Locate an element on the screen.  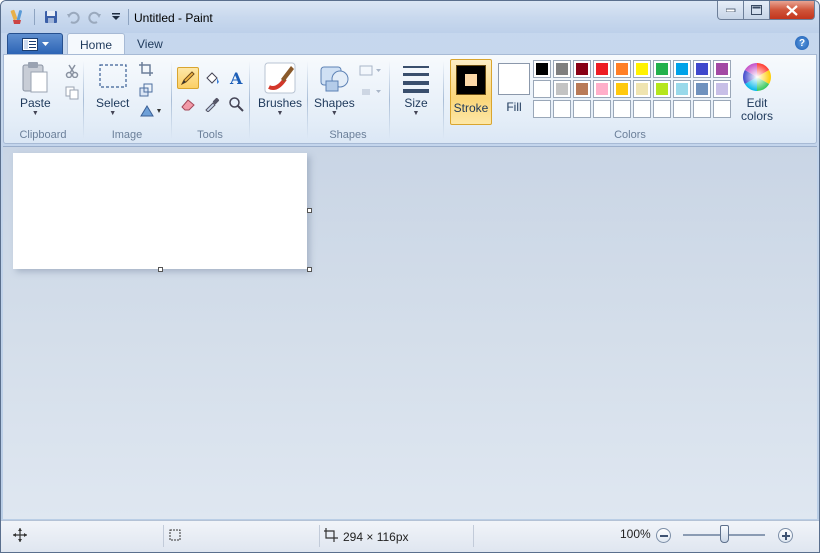
shapes-label: Shapes is located at coordinates (334, 103).